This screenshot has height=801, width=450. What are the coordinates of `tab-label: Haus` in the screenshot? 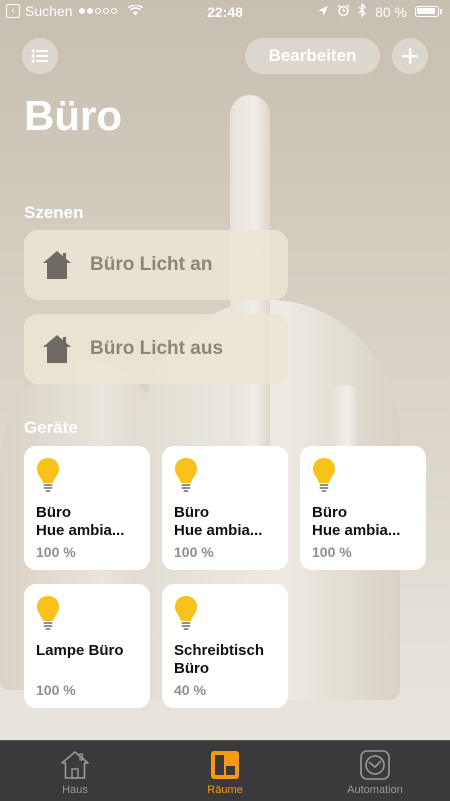 It's located at (75, 790).